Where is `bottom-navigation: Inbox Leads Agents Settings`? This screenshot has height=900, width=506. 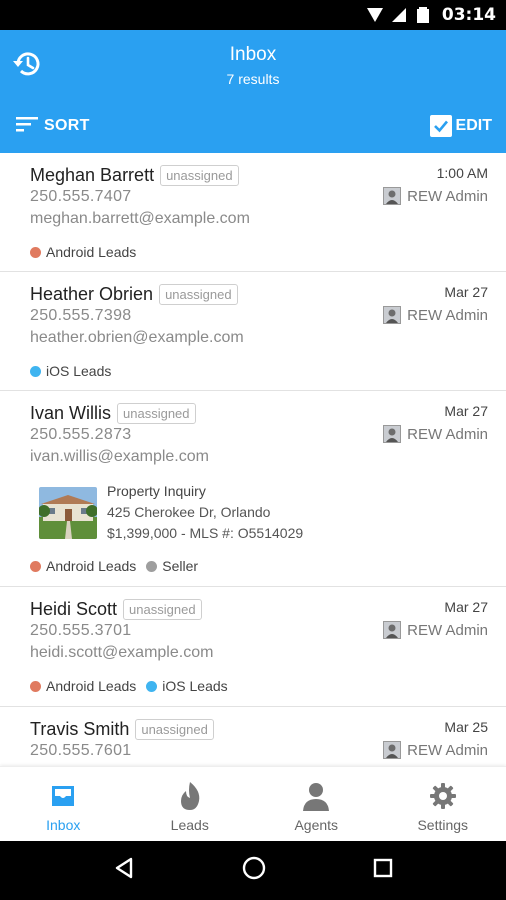
bottom-navigation: Inbox Leads Agents Settings is located at coordinates (253, 803).